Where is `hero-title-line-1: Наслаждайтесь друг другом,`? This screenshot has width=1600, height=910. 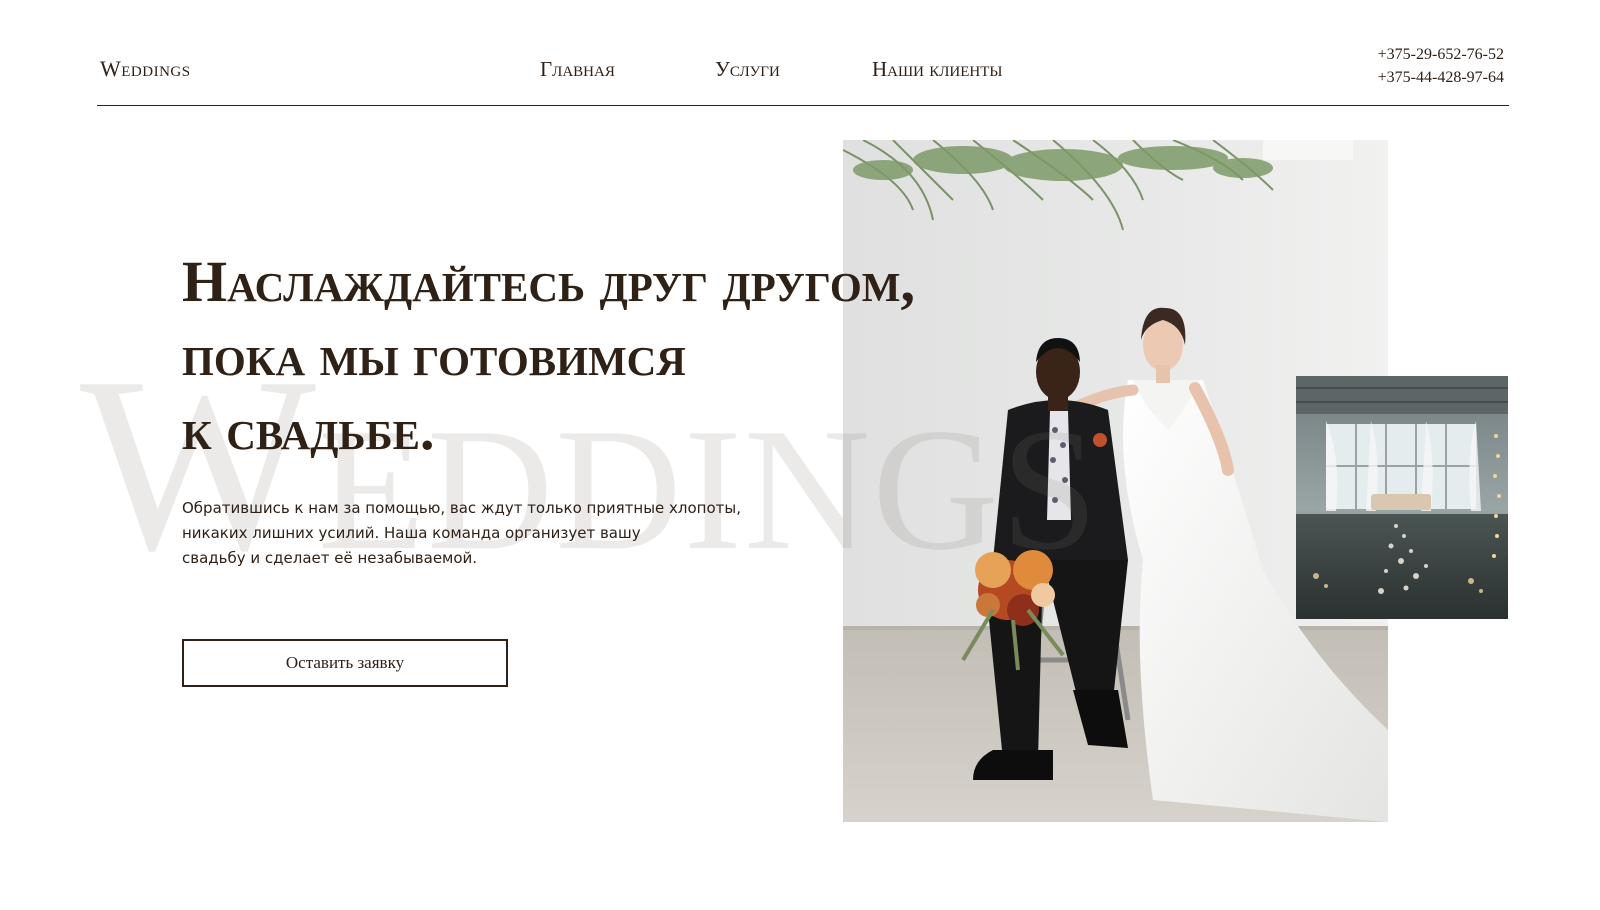
hero-title-line-1: Наслаждайтесь друг другом, is located at coordinates (548, 281).